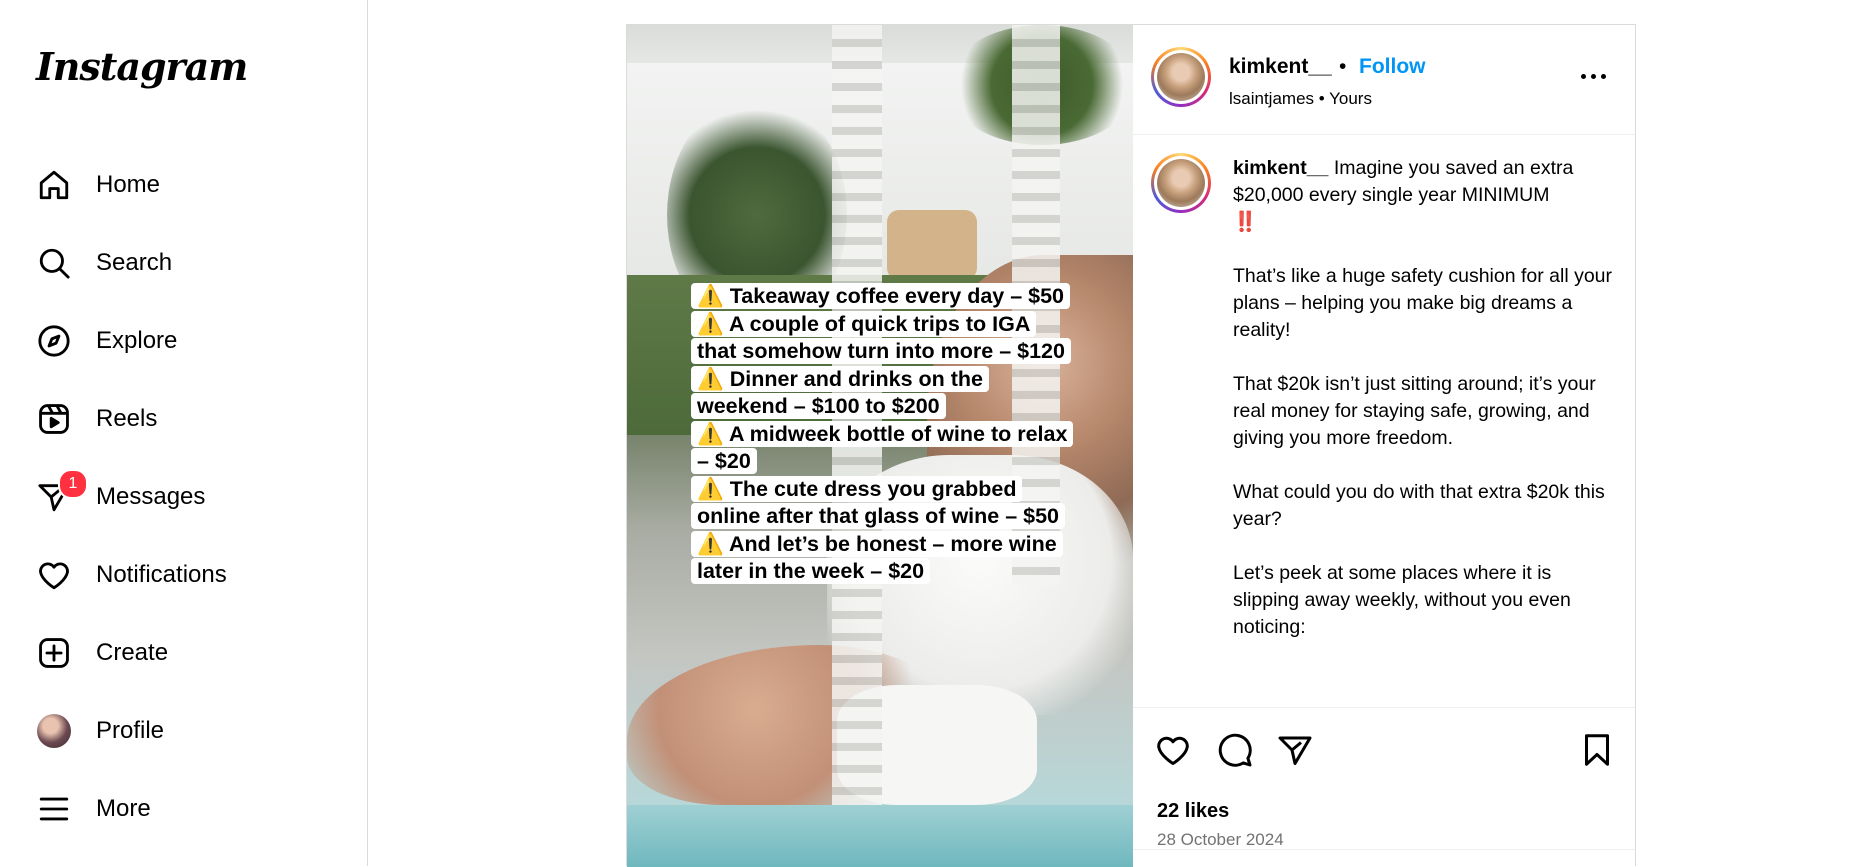 The width and height of the screenshot is (1870, 867). I want to click on overlay-line: ⚠️ Takeaway coffee every day – $50, so click(881, 296).